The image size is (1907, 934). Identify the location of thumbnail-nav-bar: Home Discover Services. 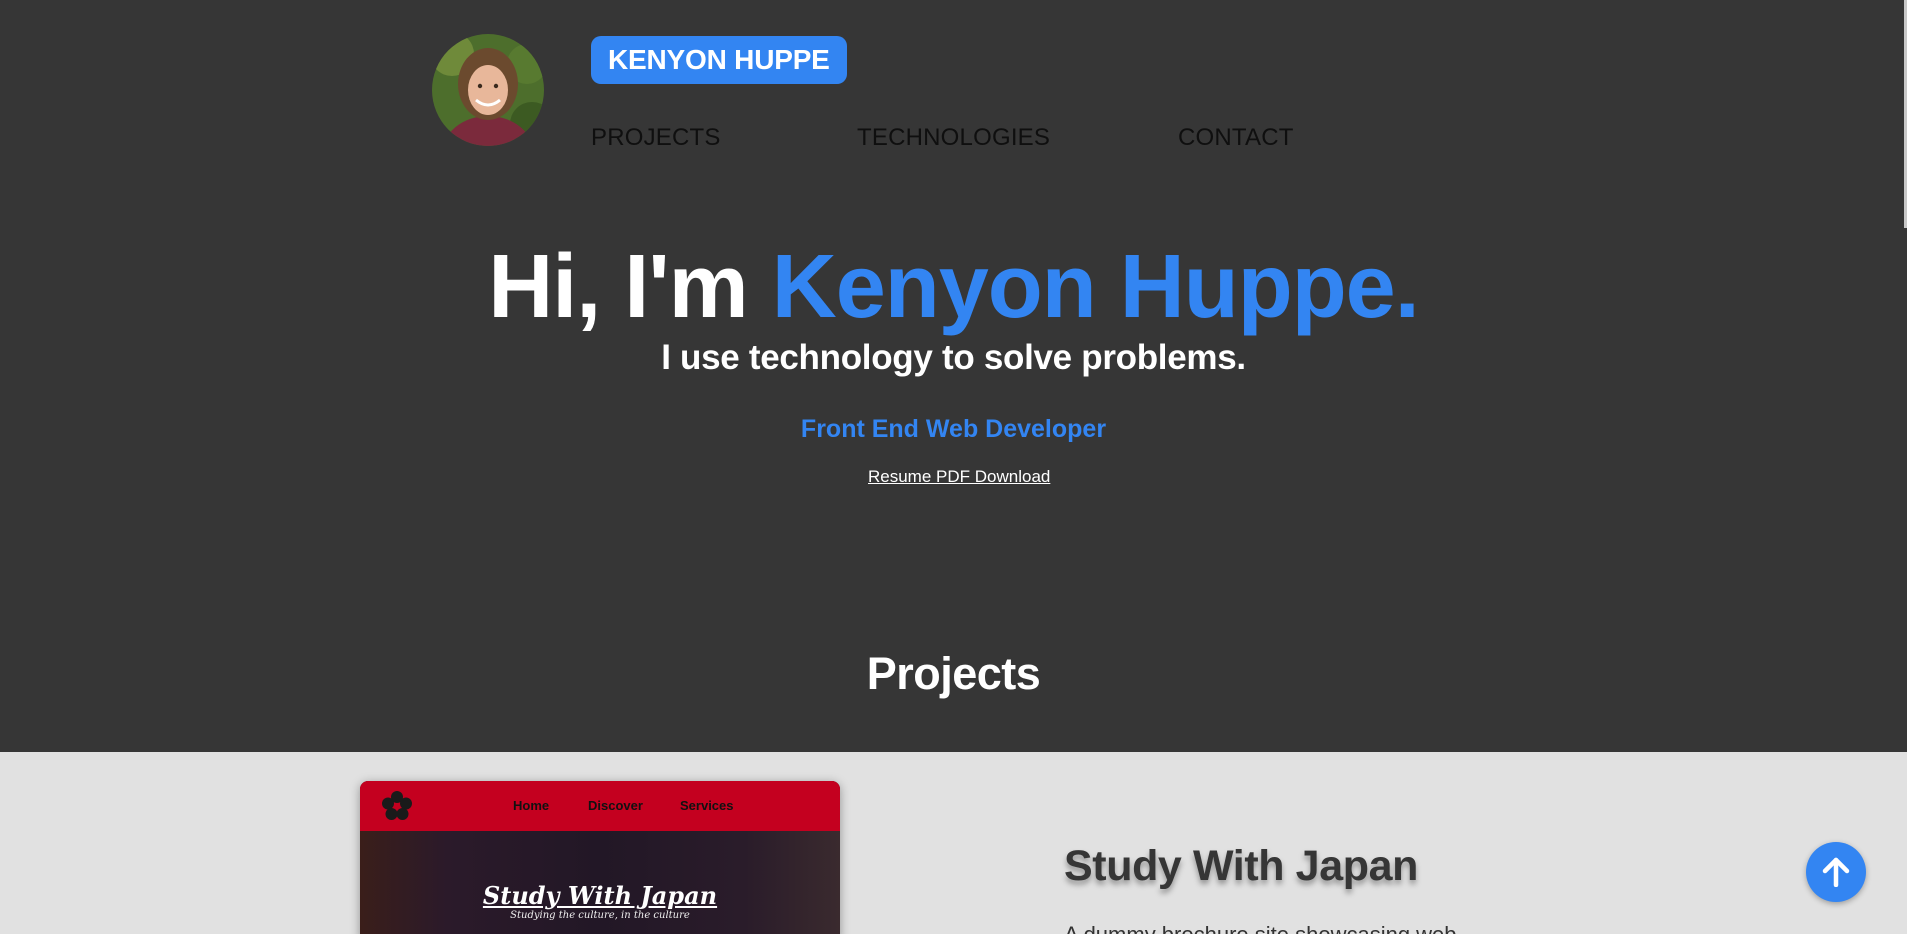
(600, 806).